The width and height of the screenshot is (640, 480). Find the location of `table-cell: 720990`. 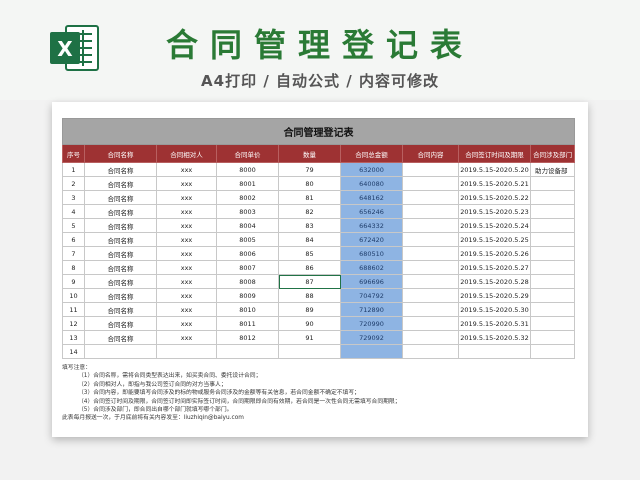

table-cell: 720990 is located at coordinates (371, 323).